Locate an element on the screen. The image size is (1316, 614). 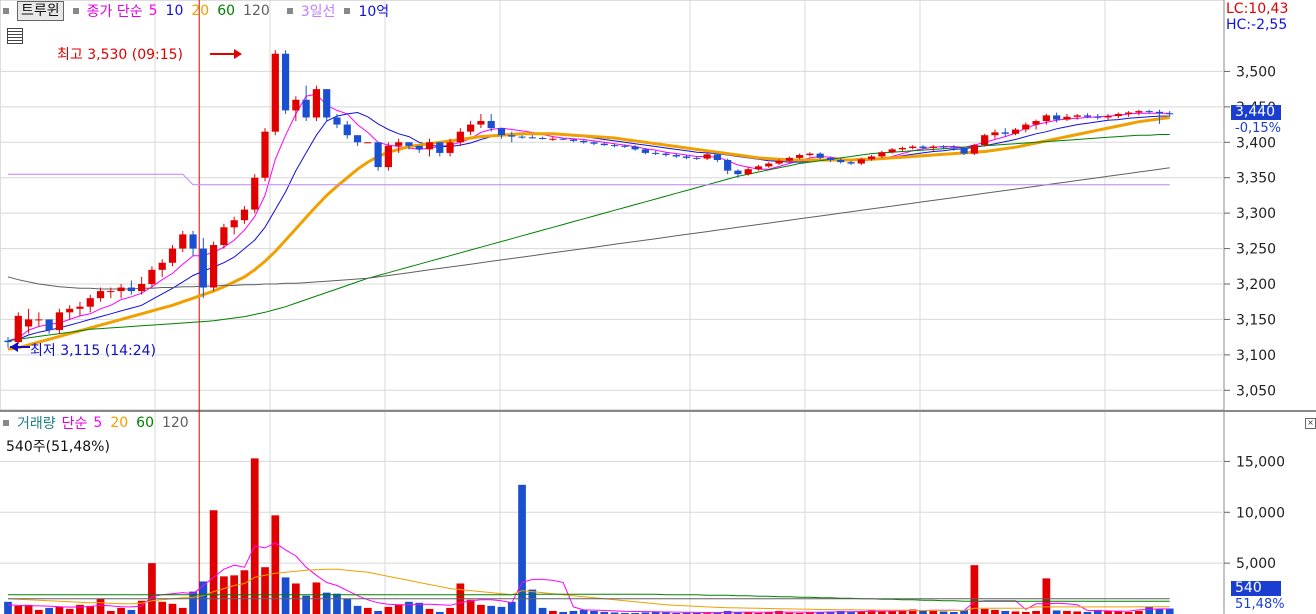
volume-ma-period-20: 20 is located at coordinates (119, 423).